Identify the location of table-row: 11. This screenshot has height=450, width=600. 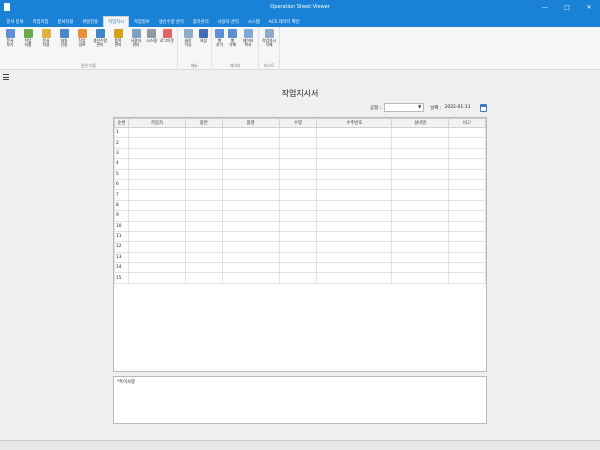
(300, 236).